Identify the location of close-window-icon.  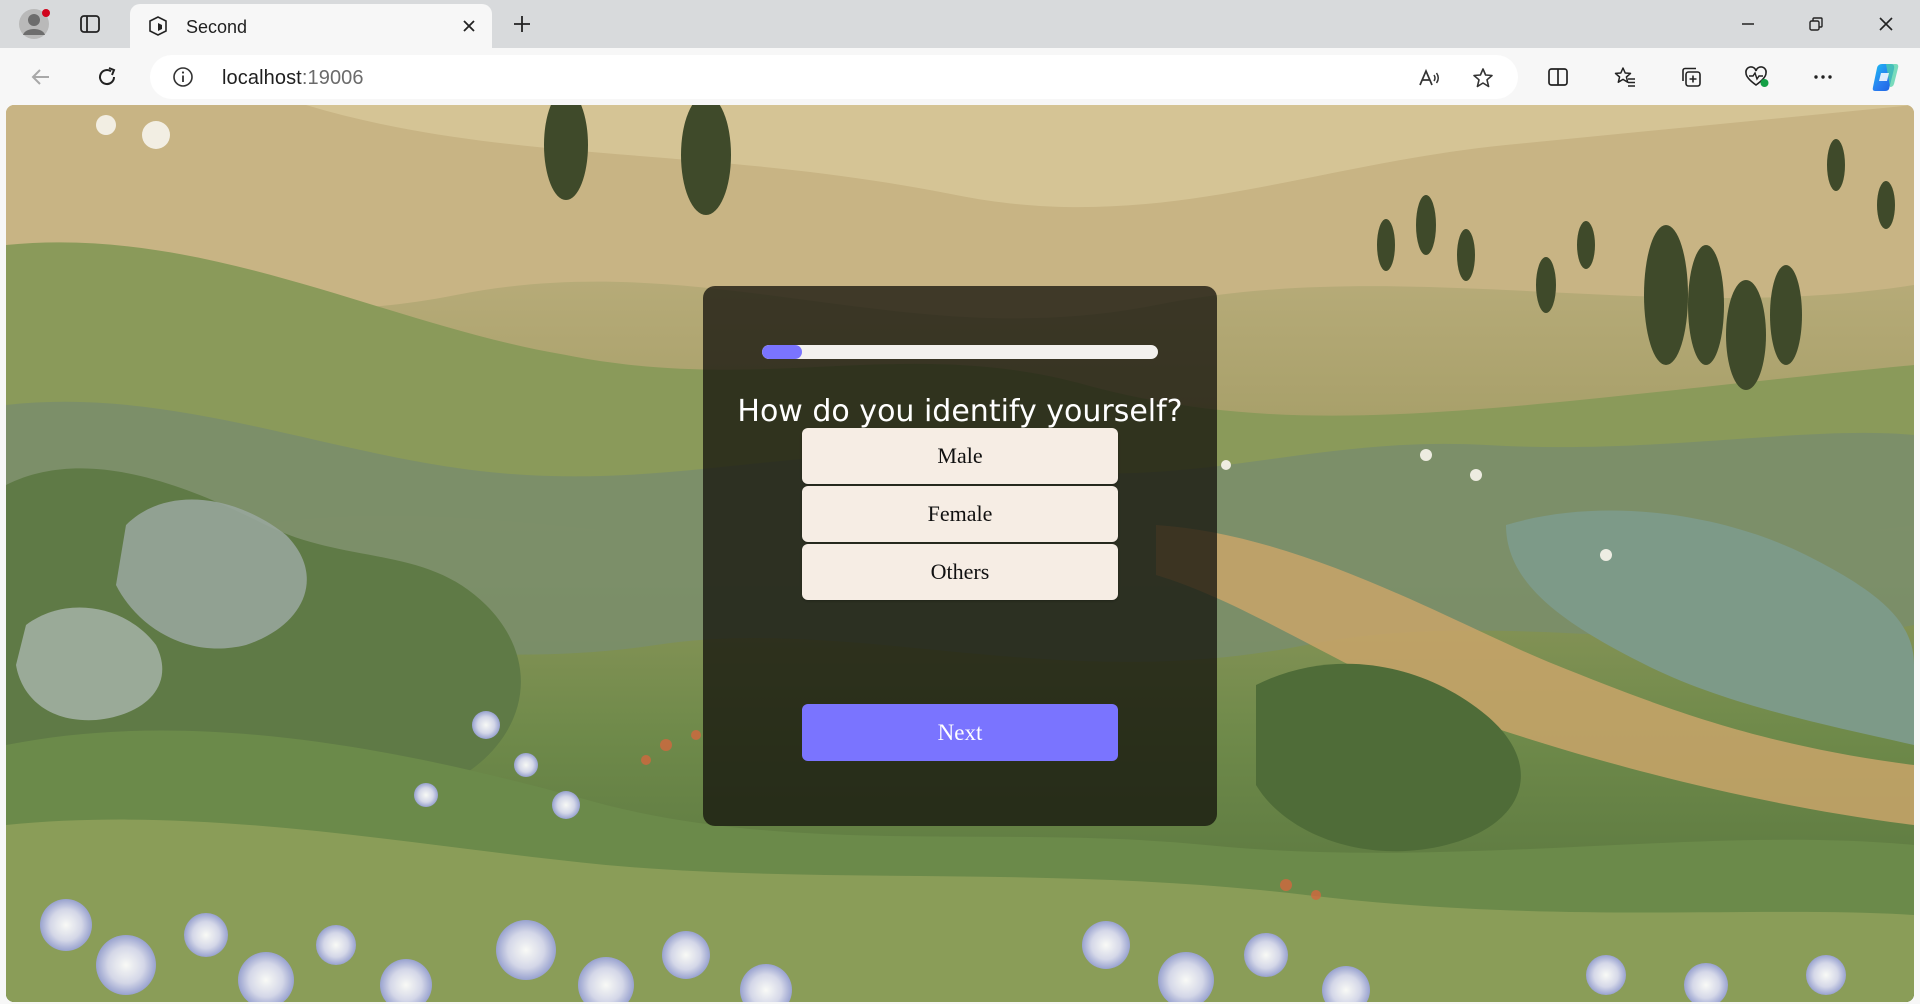
(1886, 24).